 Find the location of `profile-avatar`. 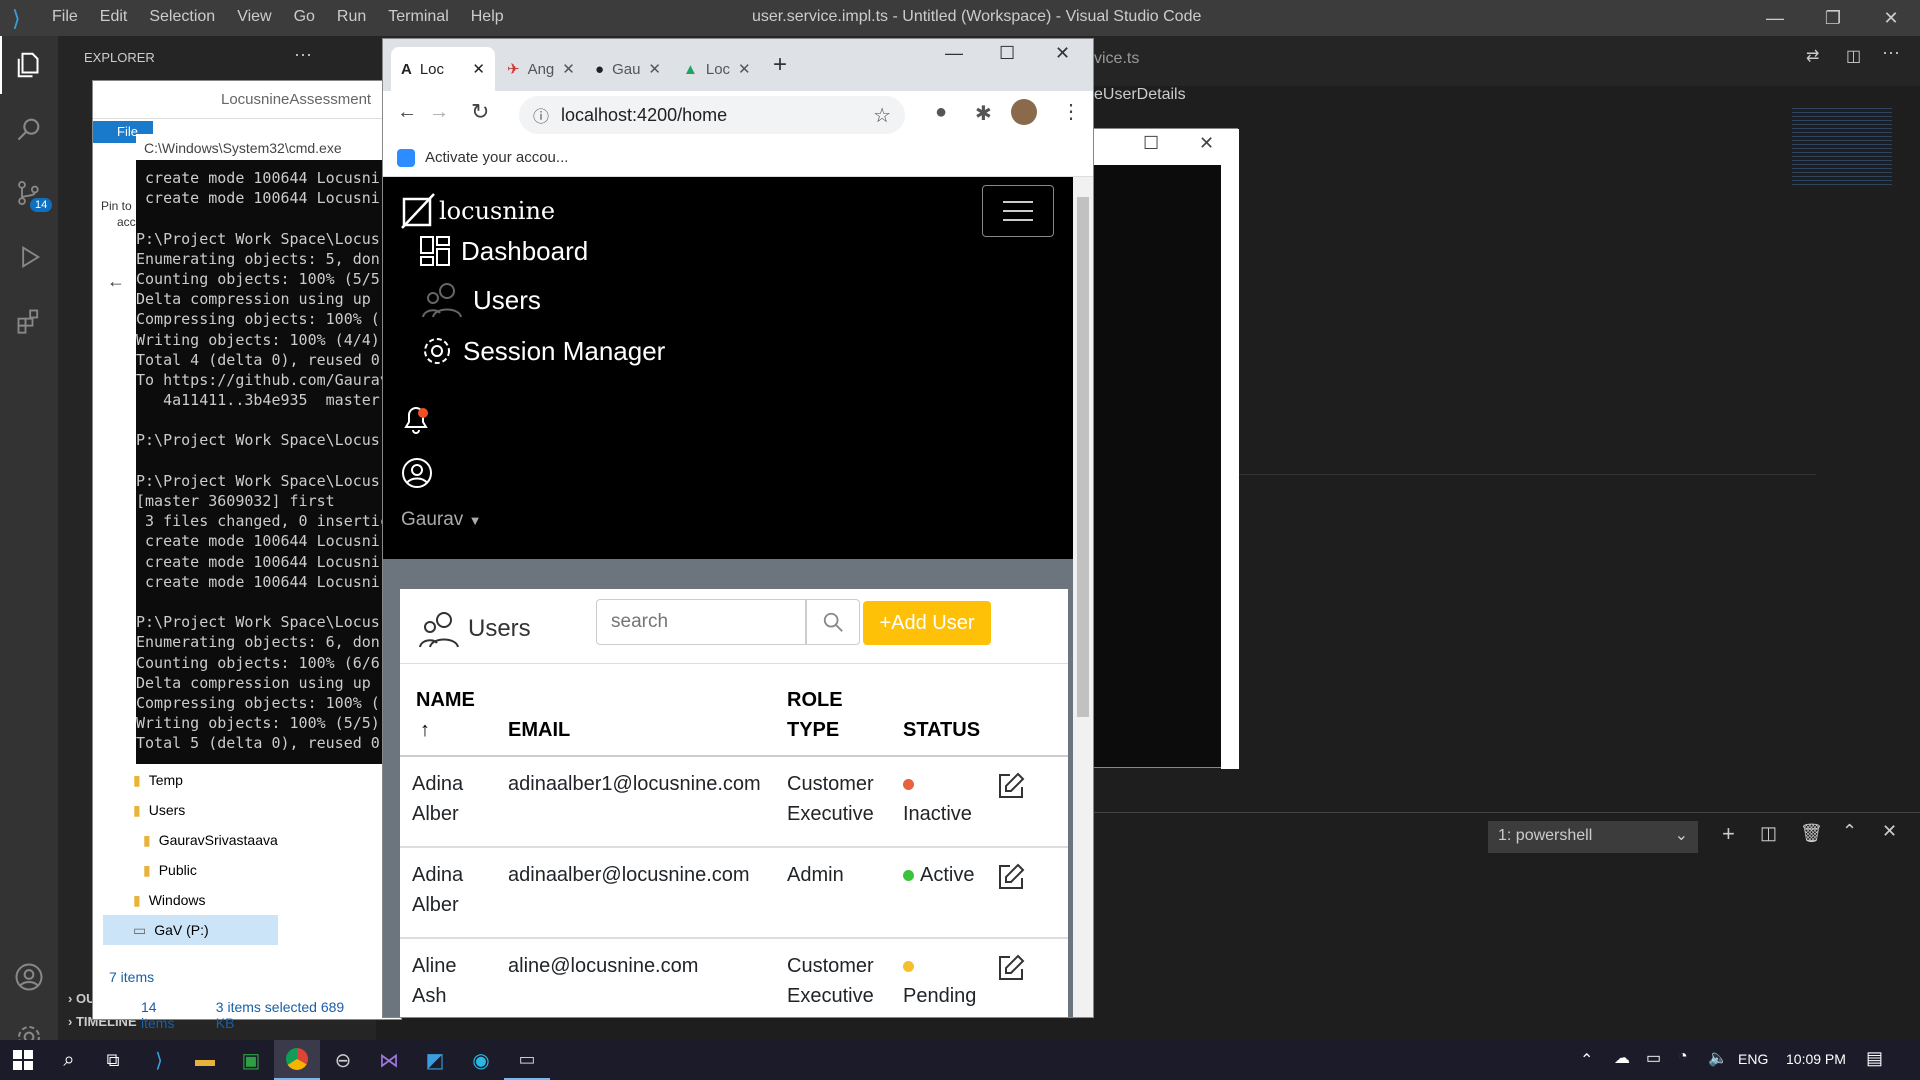

profile-avatar is located at coordinates (1024, 112).